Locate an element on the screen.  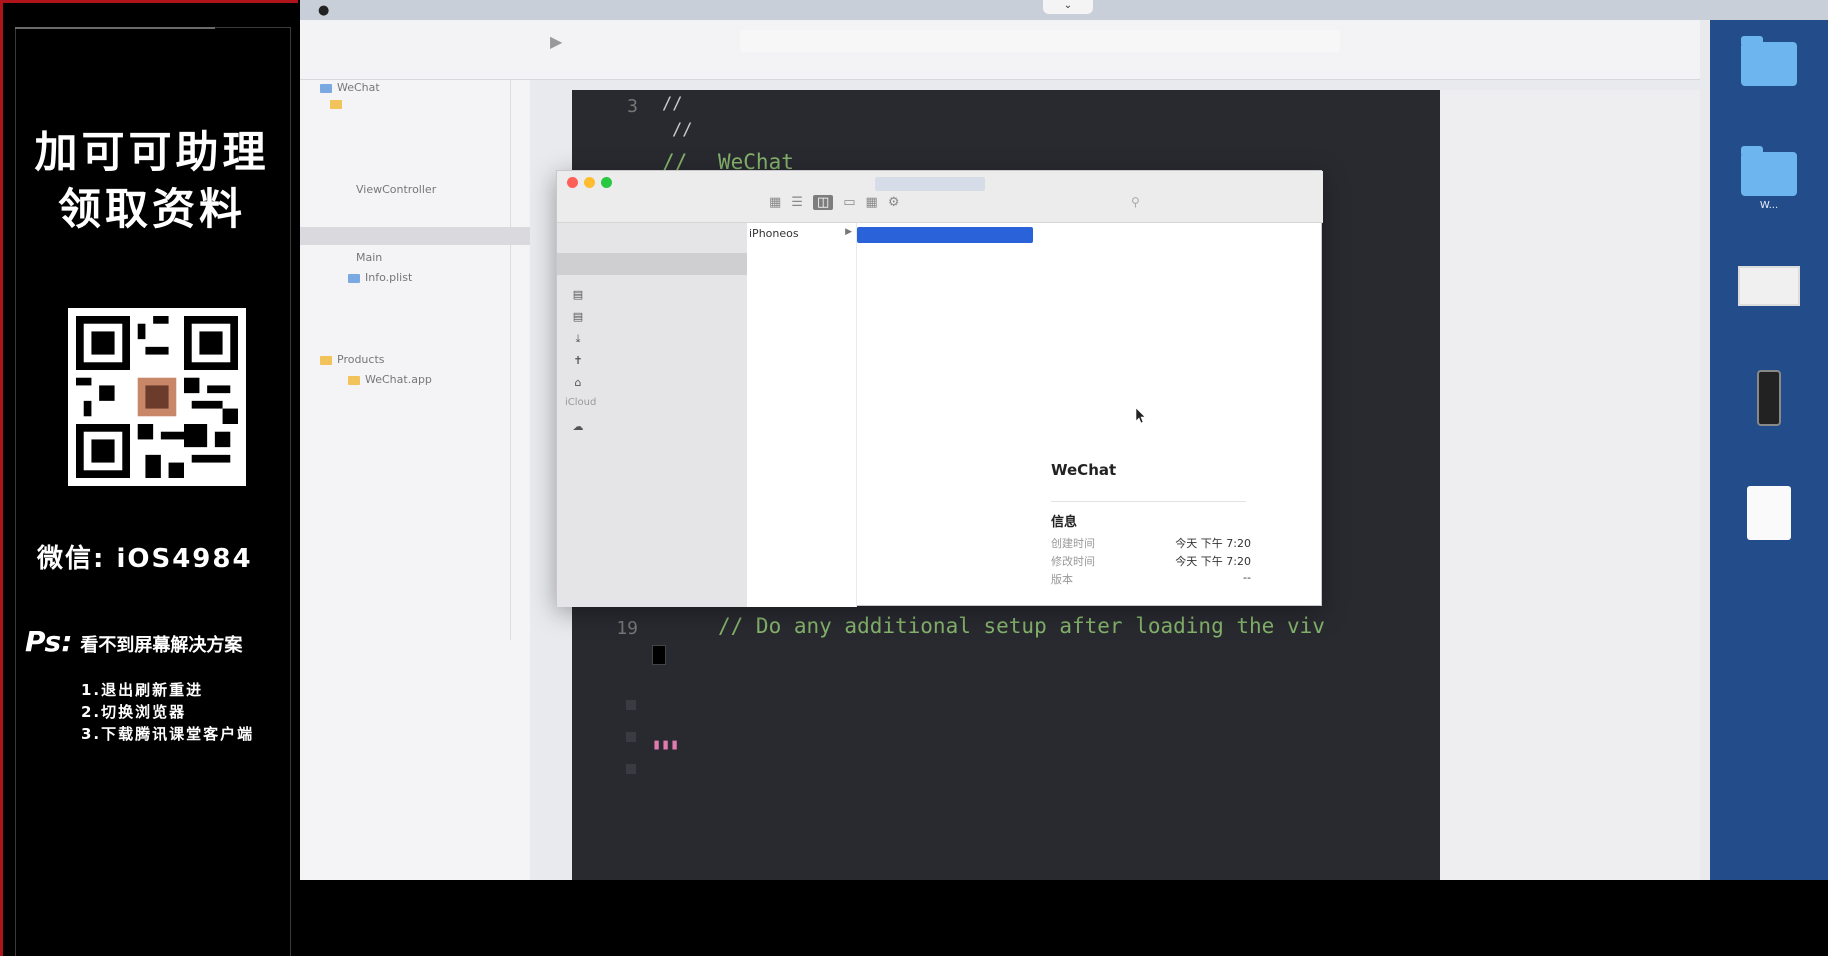
close-icon is located at coordinates (572, 182).